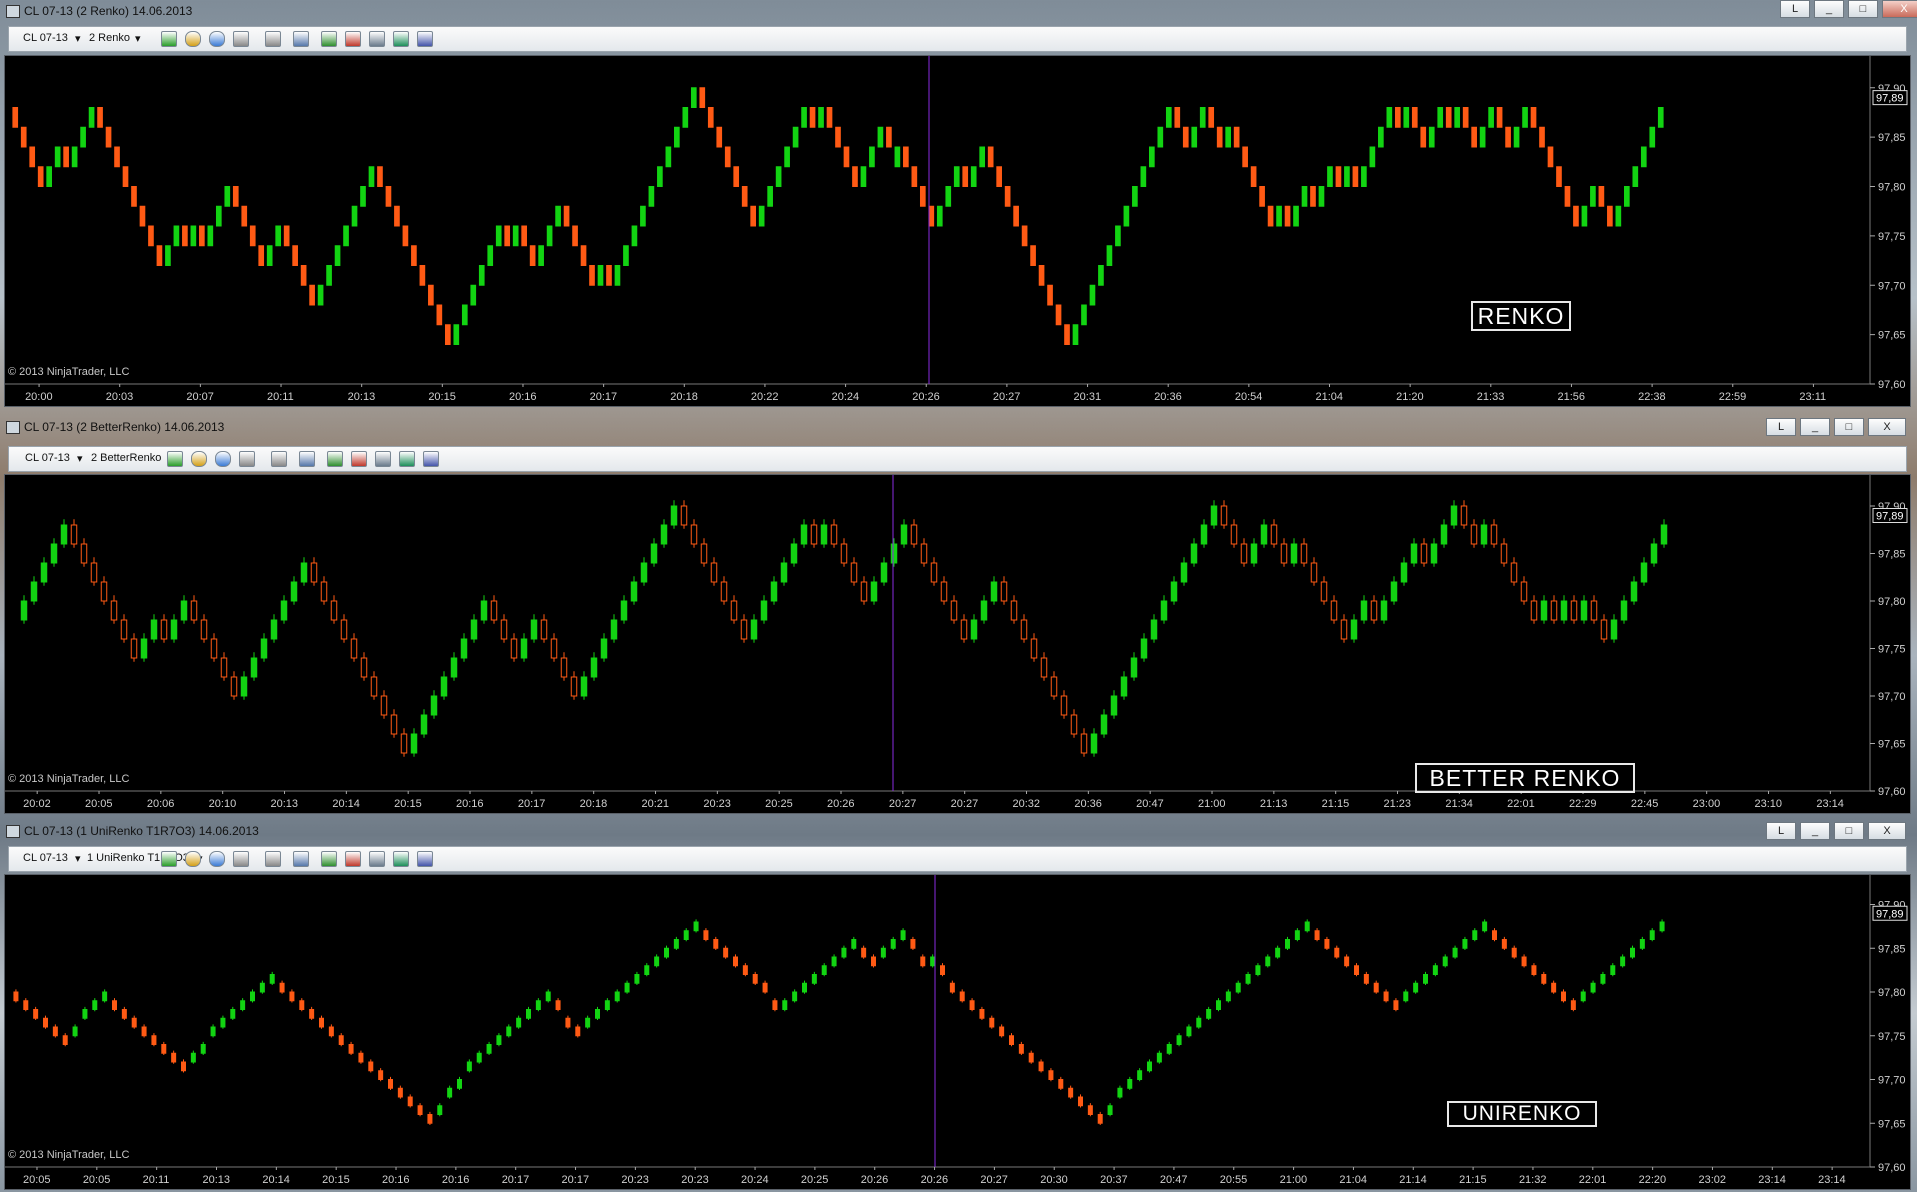 The image size is (1917, 1192). I want to click on y-tick-label: 97,80, so click(1892, 993).